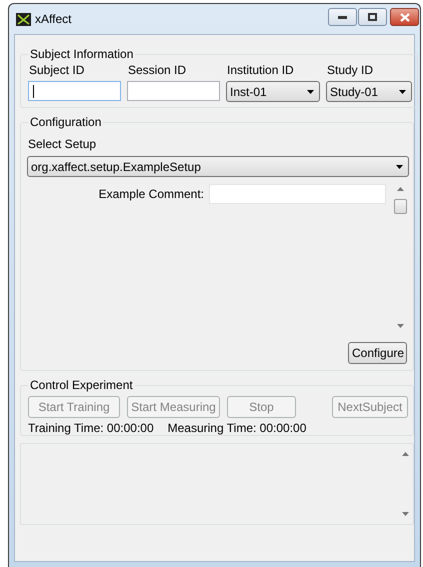  What do you see at coordinates (350, 70) in the screenshot?
I see `field-label: Study ID` at bounding box center [350, 70].